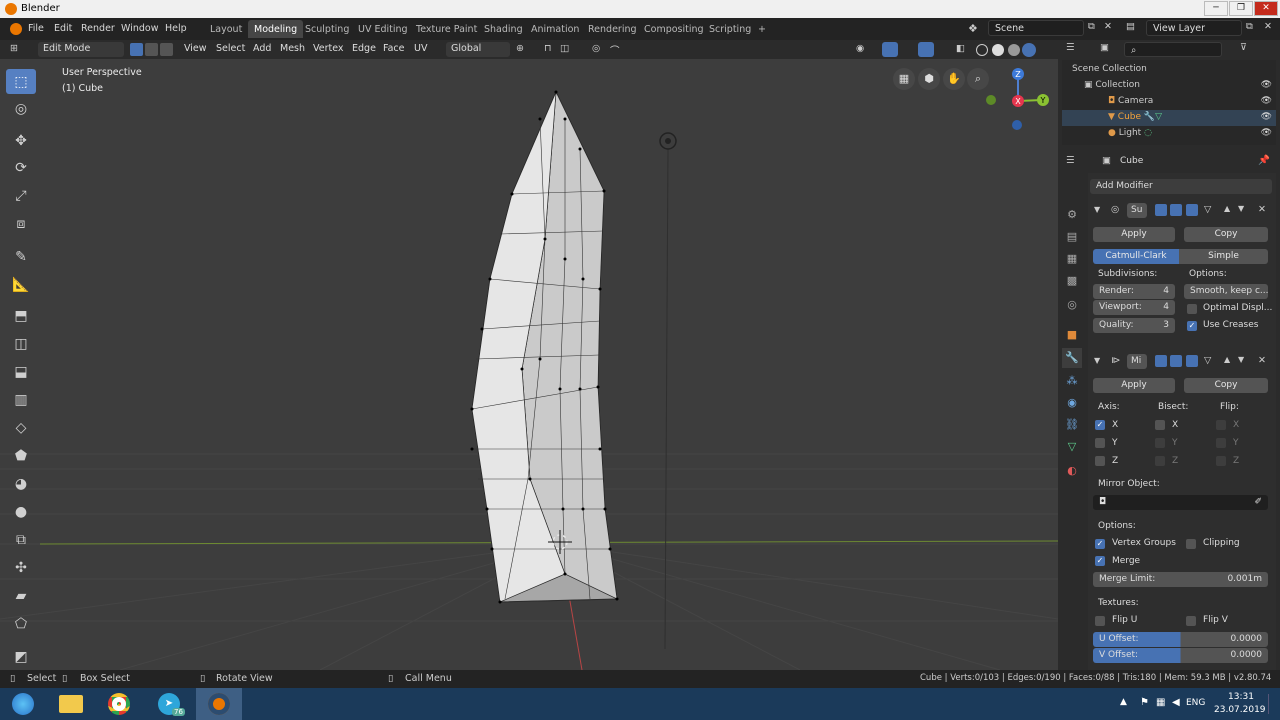 This screenshot has height=720, width=1280. I want to click on header-vertex: Vertex, so click(328, 48).